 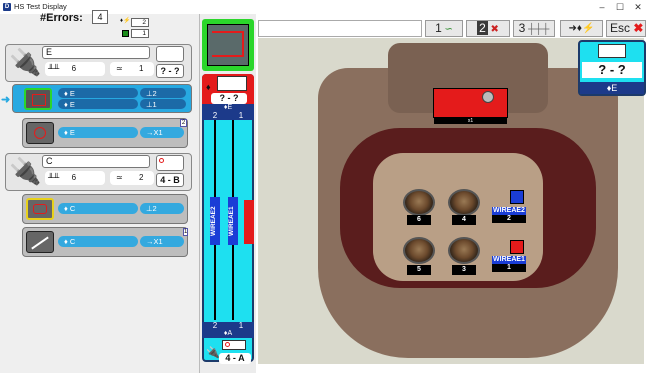 What do you see at coordinates (470, 103) in the screenshot?
I see `latch-marker` at bounding box center [470, 103].